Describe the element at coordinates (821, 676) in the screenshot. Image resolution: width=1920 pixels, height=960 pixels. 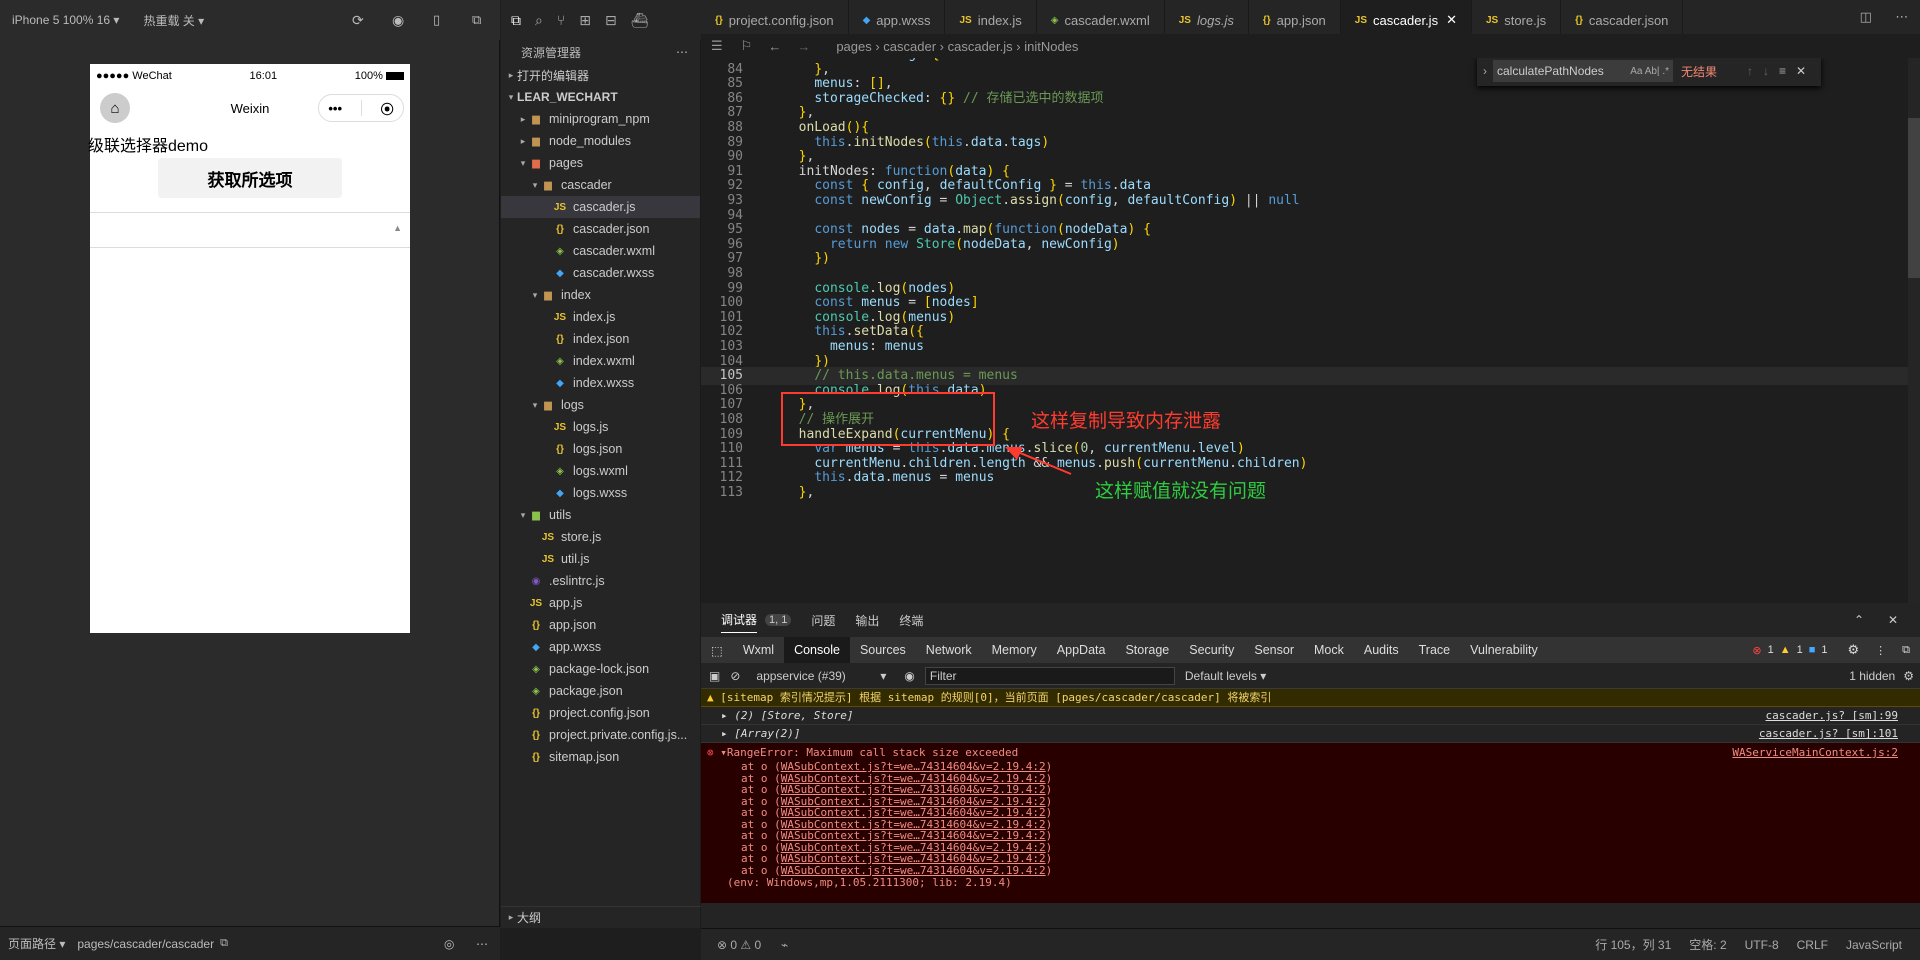
I see `context-select: appservice (#39) ▾` at that location.